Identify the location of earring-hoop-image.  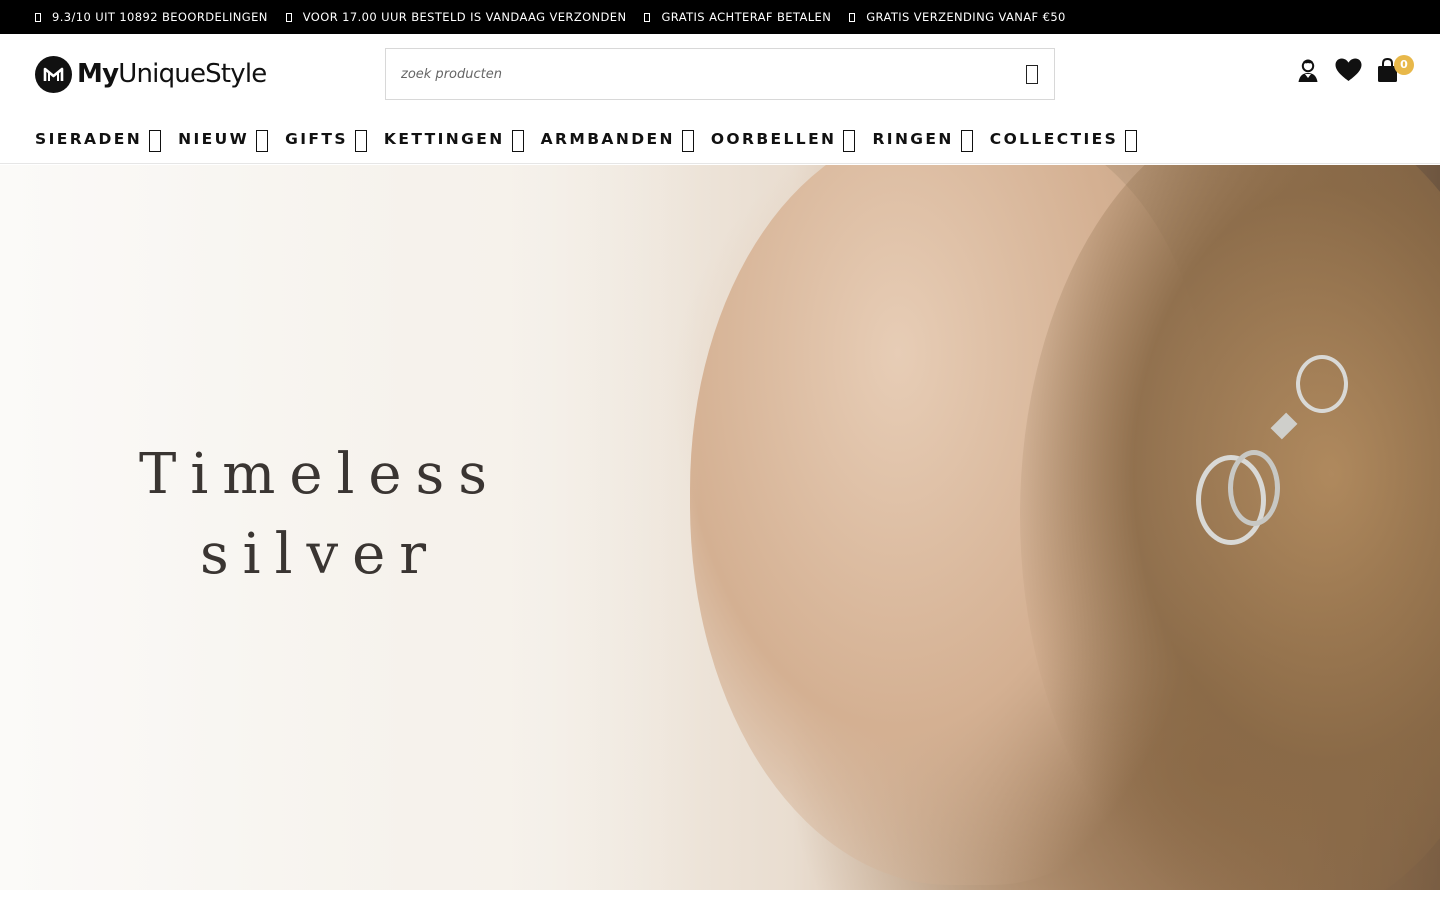
(1254, 488).